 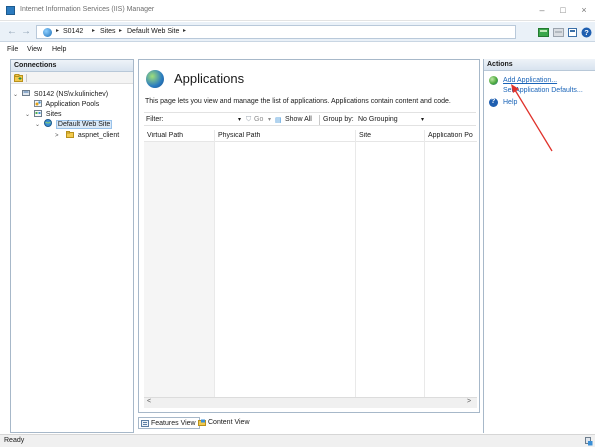 I want to click on connection-status-icon, so click(x=589, y=441).